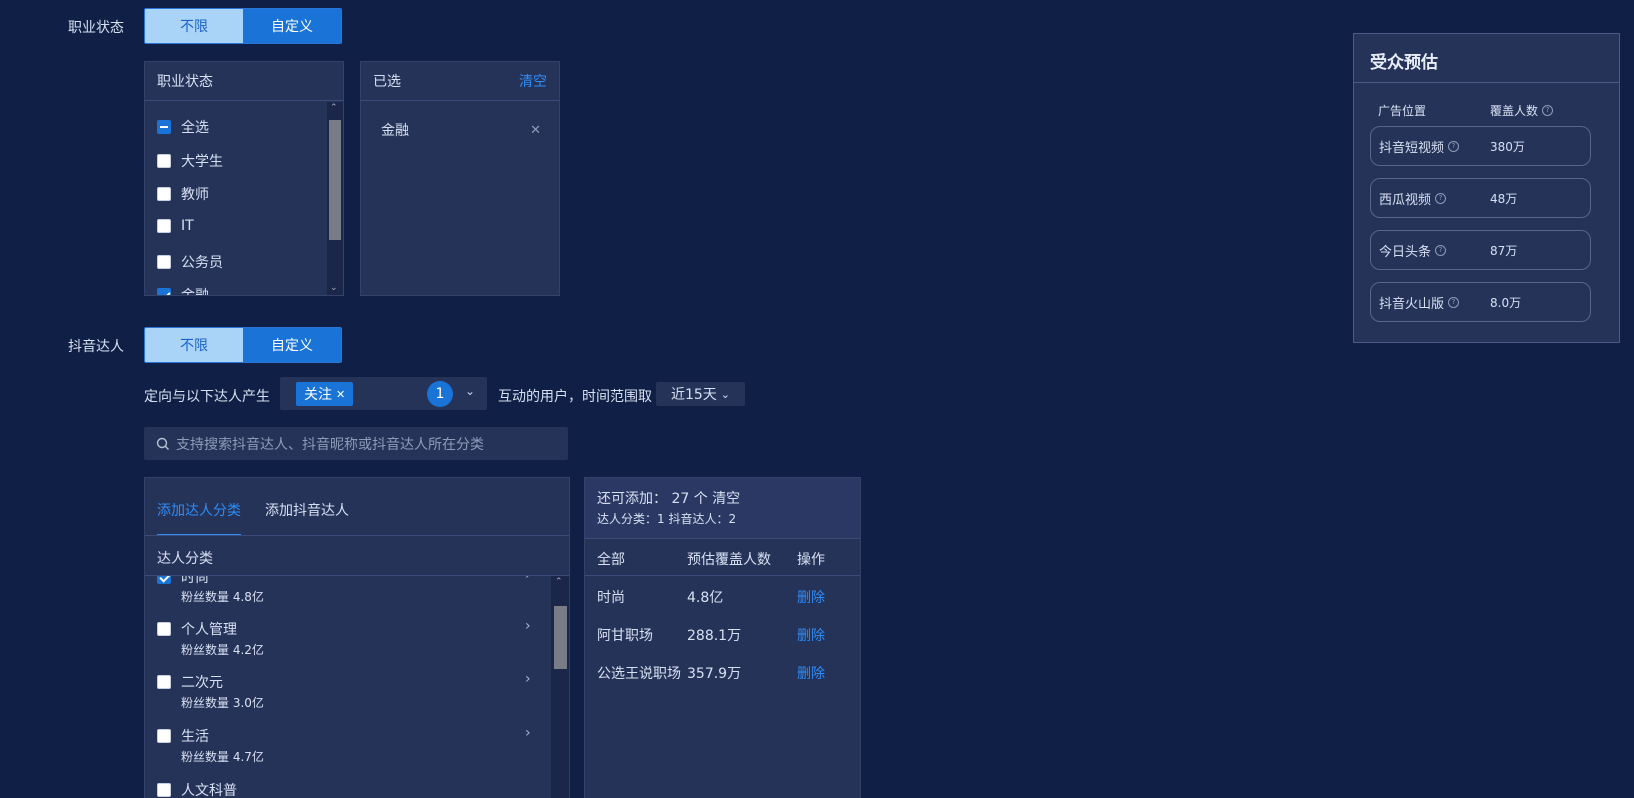 The height and width of the screenshot is (798, 1634). What do you see at coordinates (387, 82) in the screenshot?
I see `selected-title: 已选` at bounding box center [387, 82].